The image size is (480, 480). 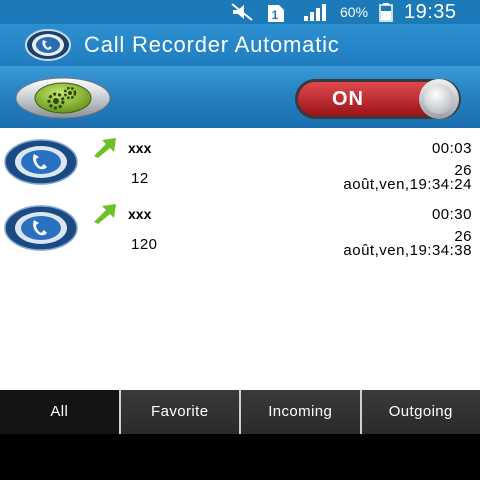 I want to click on clock: 19:35, so click(x=430, y=11).